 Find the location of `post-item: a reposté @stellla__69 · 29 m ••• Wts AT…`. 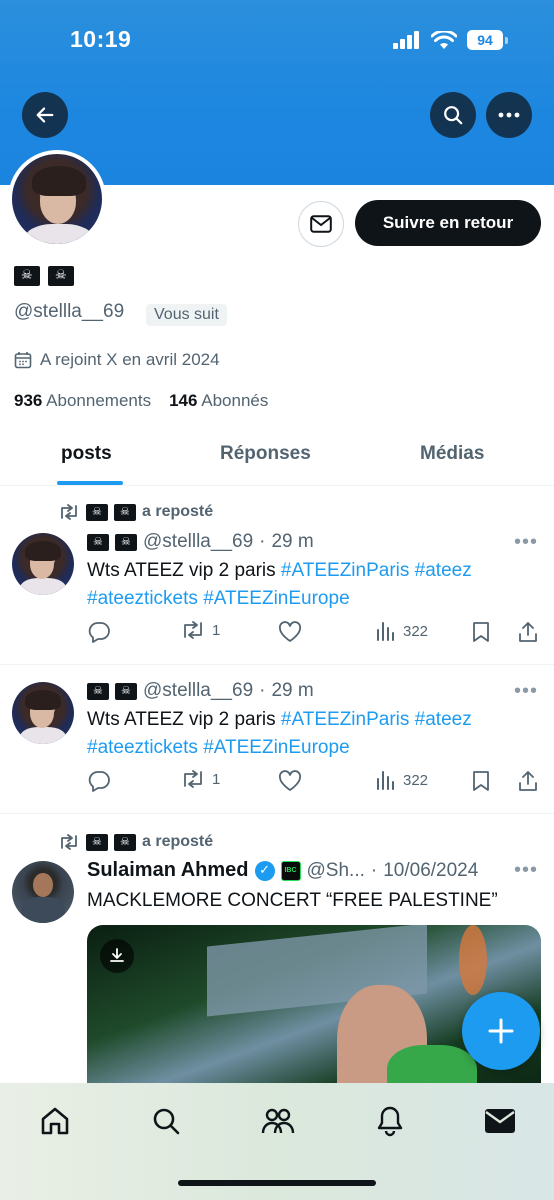

post-item: a reposté @stellla__69 · 29 m ••• Wts AT… is located at coordinates (277, 576).